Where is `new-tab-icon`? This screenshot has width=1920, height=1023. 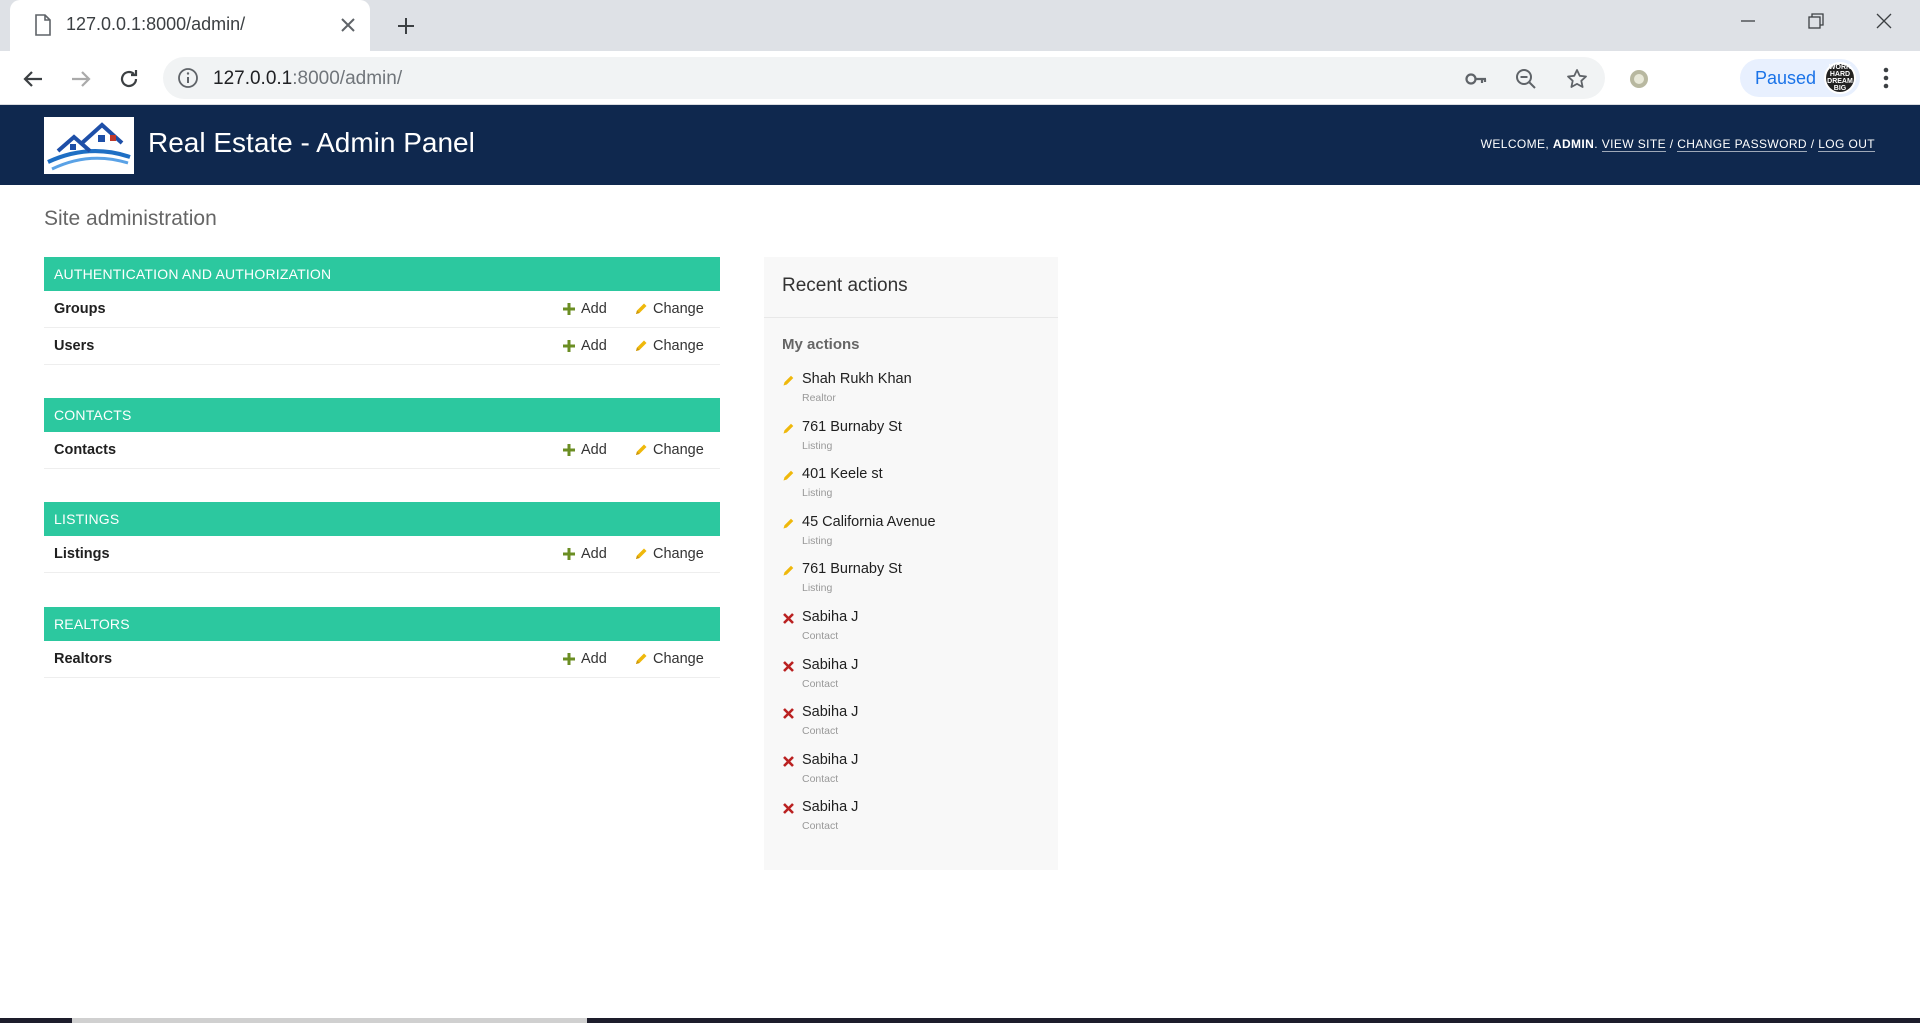
new-tab-icon is located at coordinates (406, 26).